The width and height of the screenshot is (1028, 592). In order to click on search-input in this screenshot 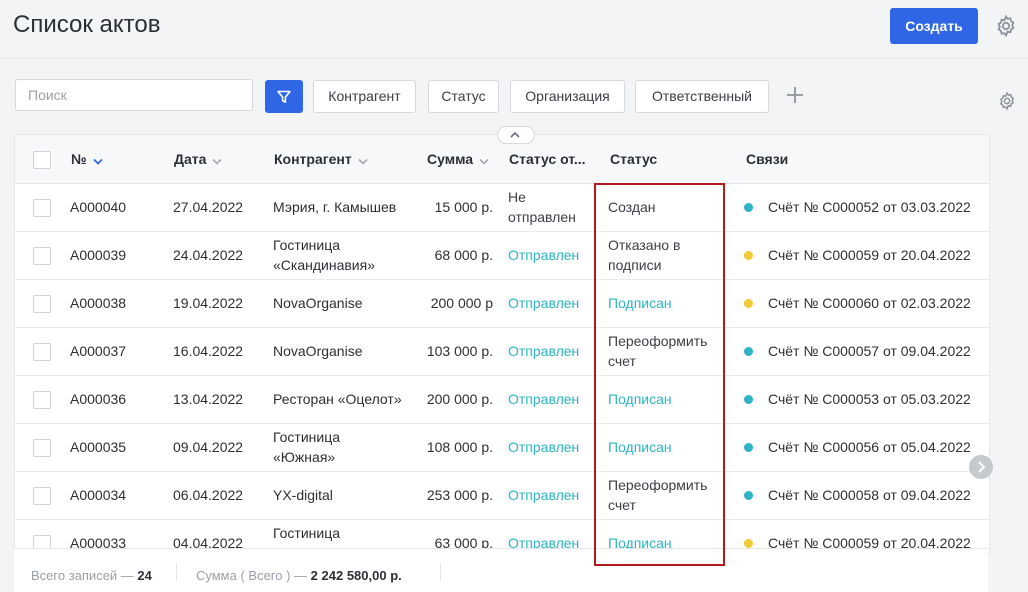, I will do `click(134, 95)`.